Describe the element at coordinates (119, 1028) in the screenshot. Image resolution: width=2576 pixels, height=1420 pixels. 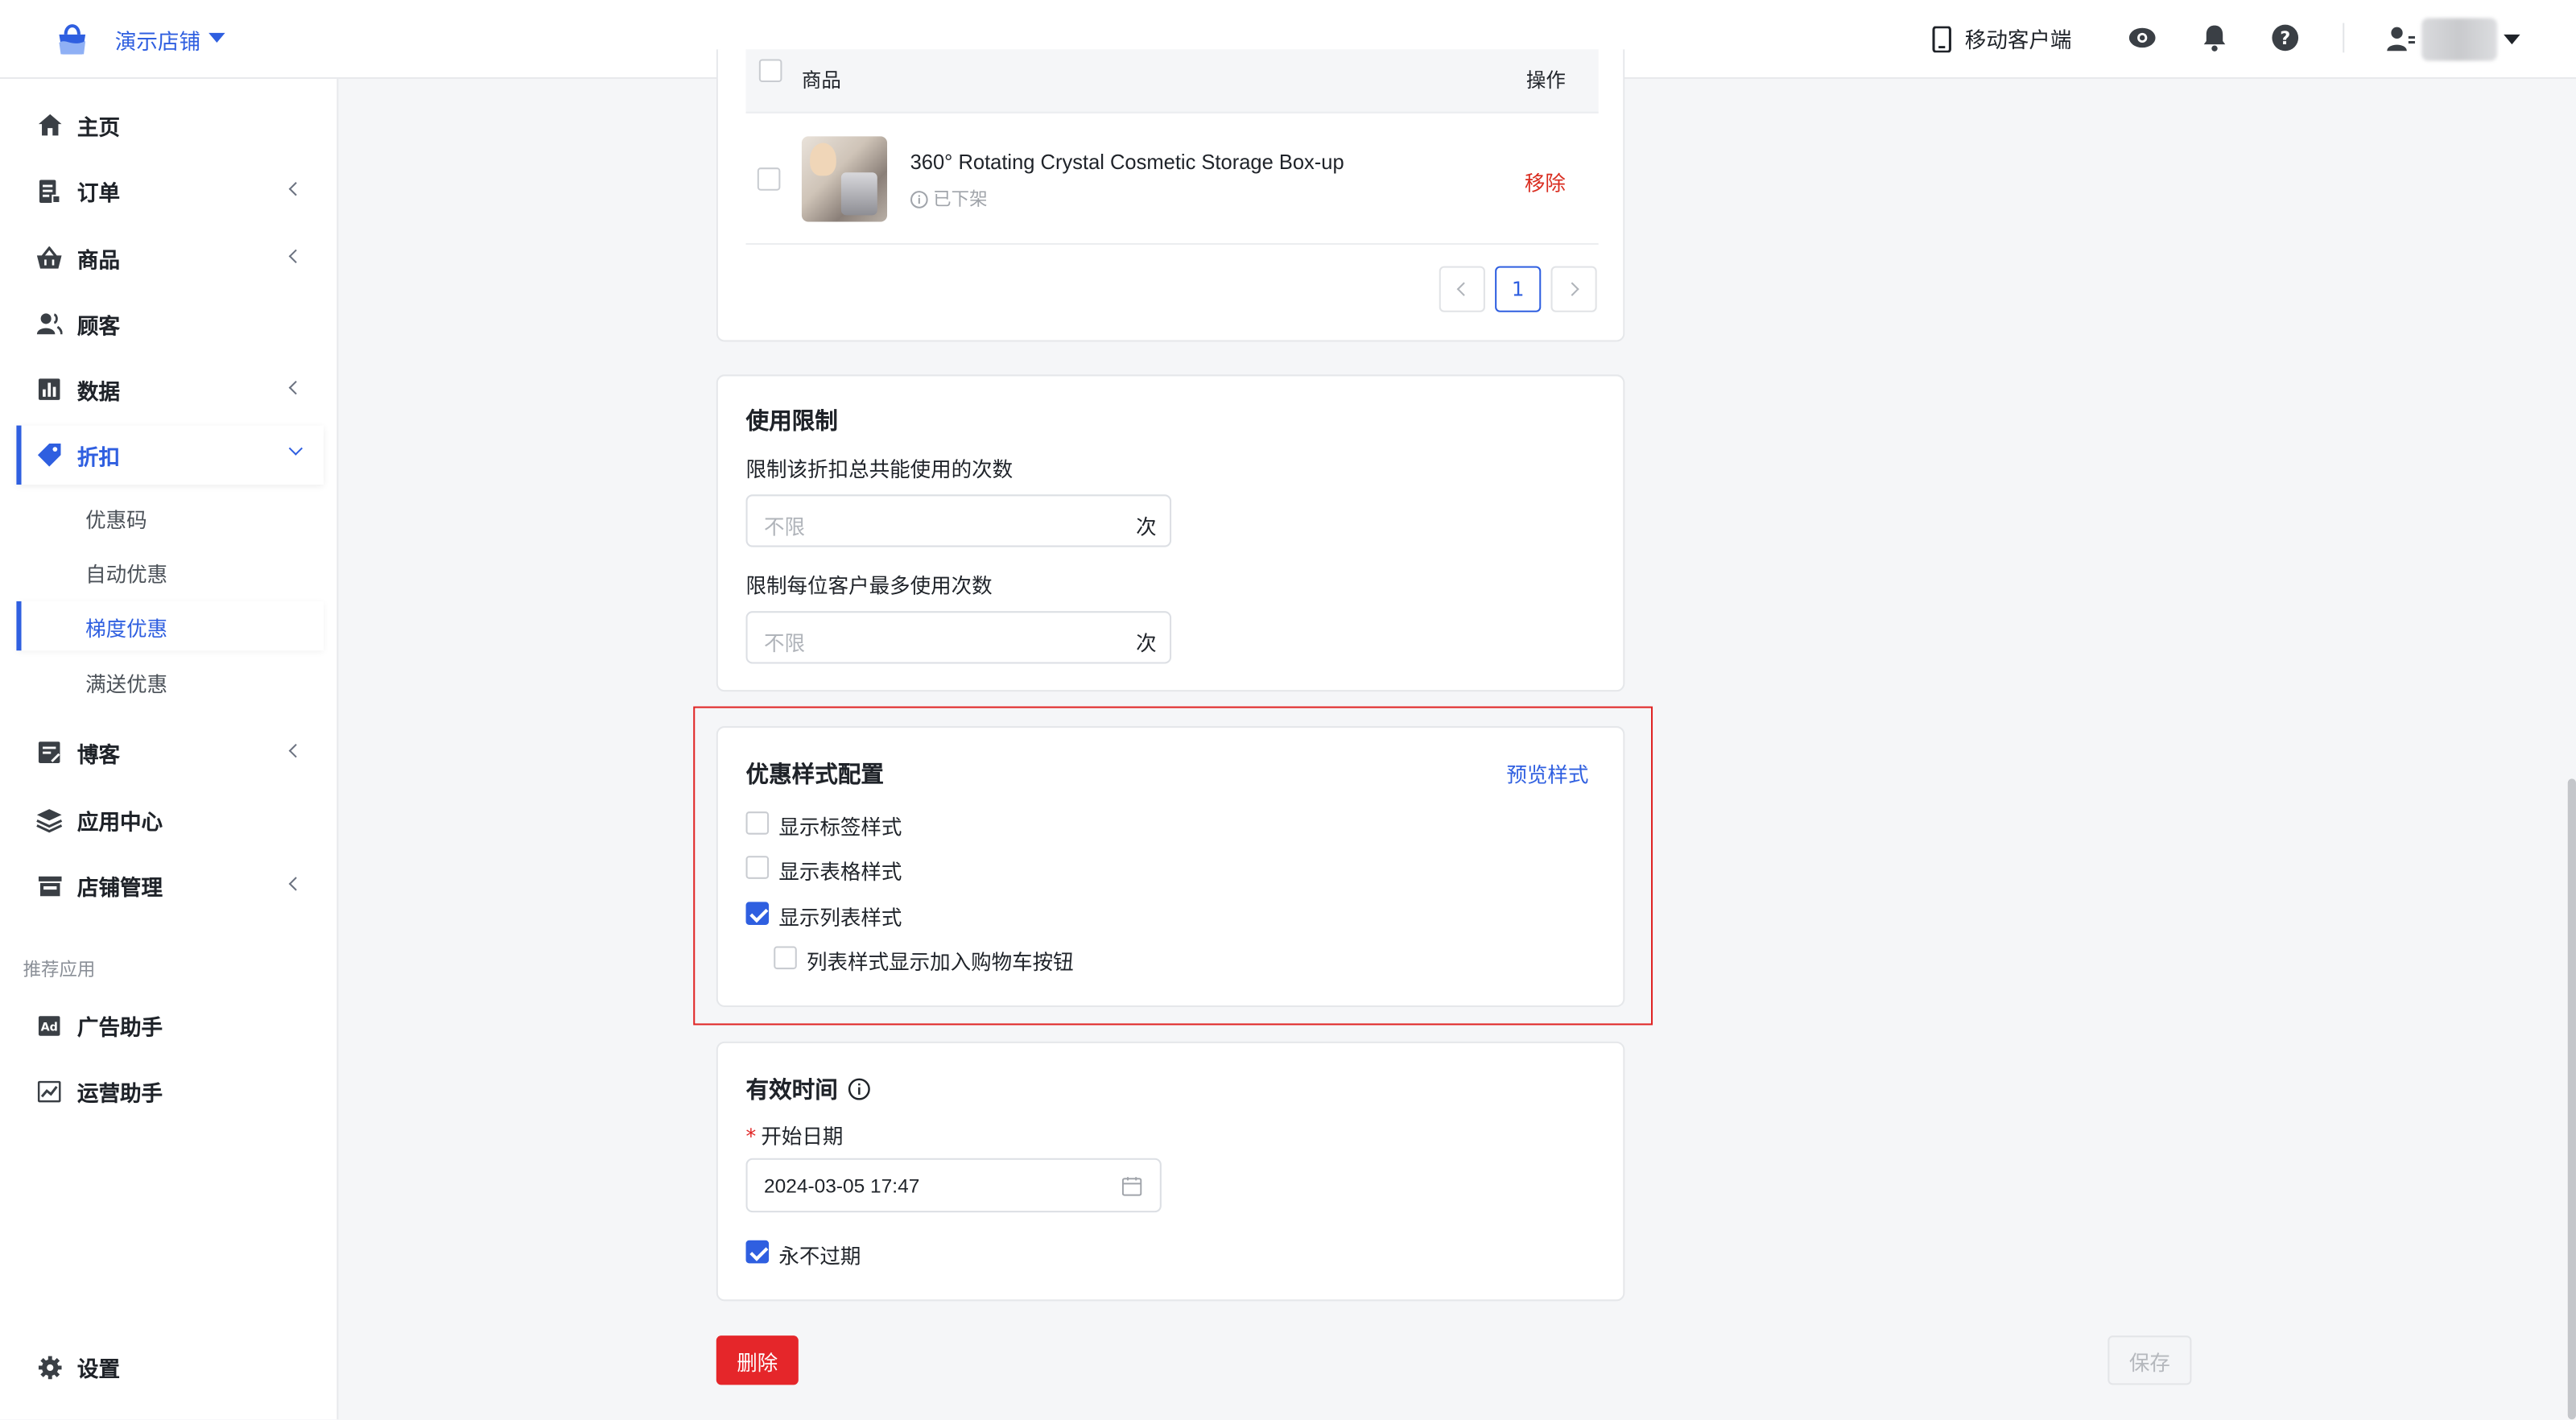
I see `sidebar-item-label: 广告助手` at that location.